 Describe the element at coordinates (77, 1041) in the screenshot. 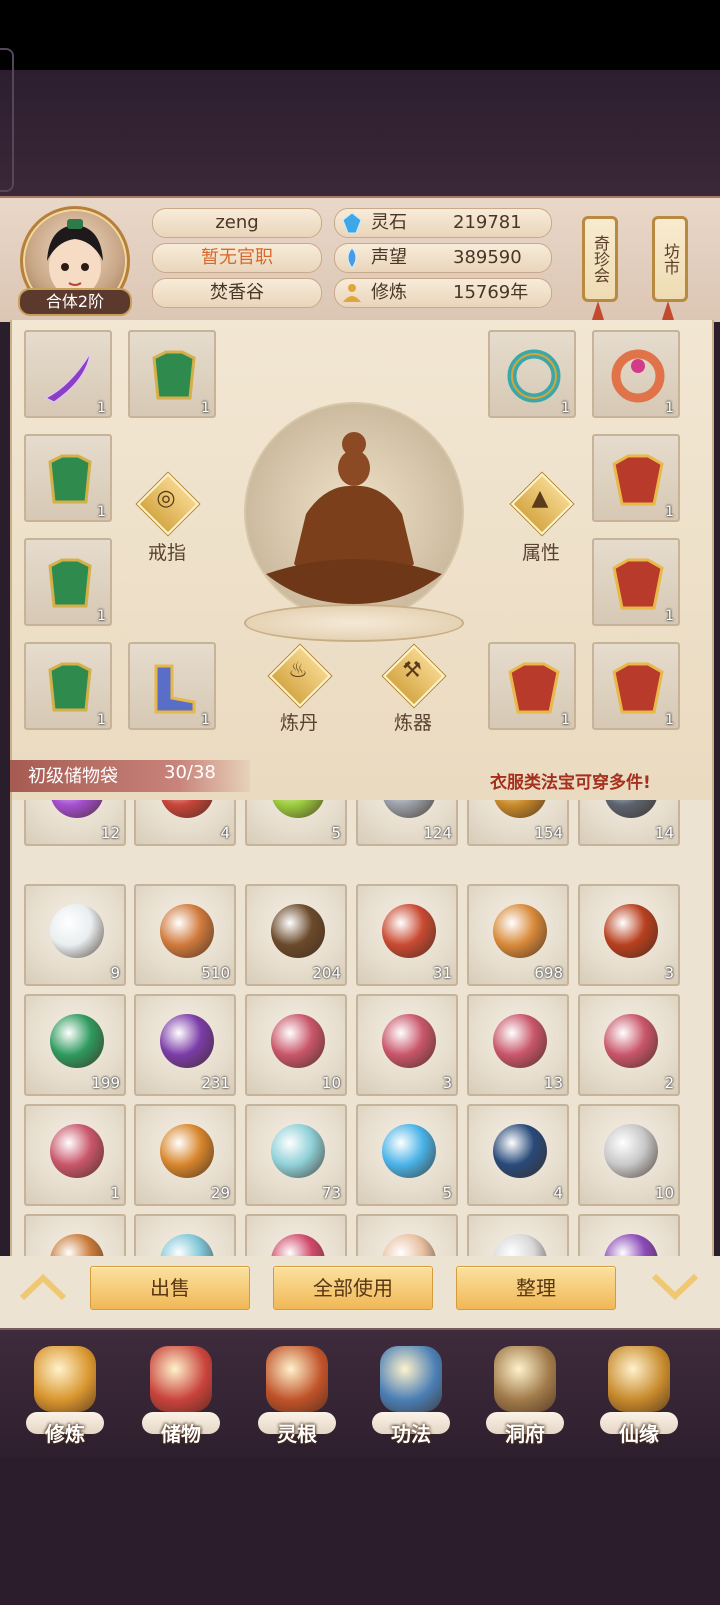

I see `green-crystal-icon` at that location.